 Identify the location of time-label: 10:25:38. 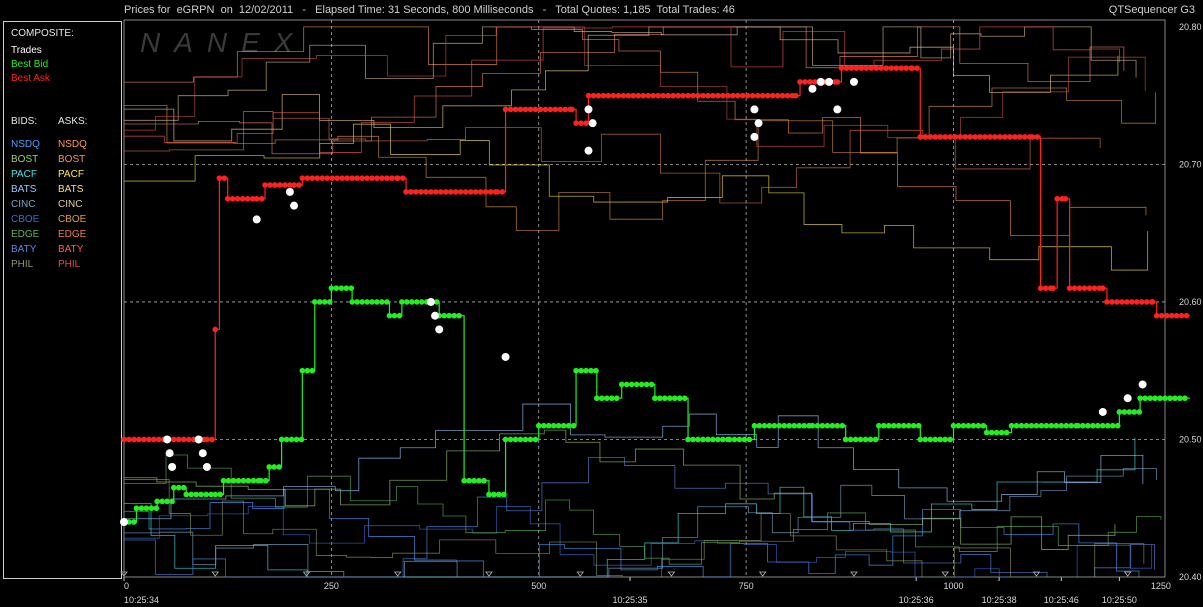
(999, 600).